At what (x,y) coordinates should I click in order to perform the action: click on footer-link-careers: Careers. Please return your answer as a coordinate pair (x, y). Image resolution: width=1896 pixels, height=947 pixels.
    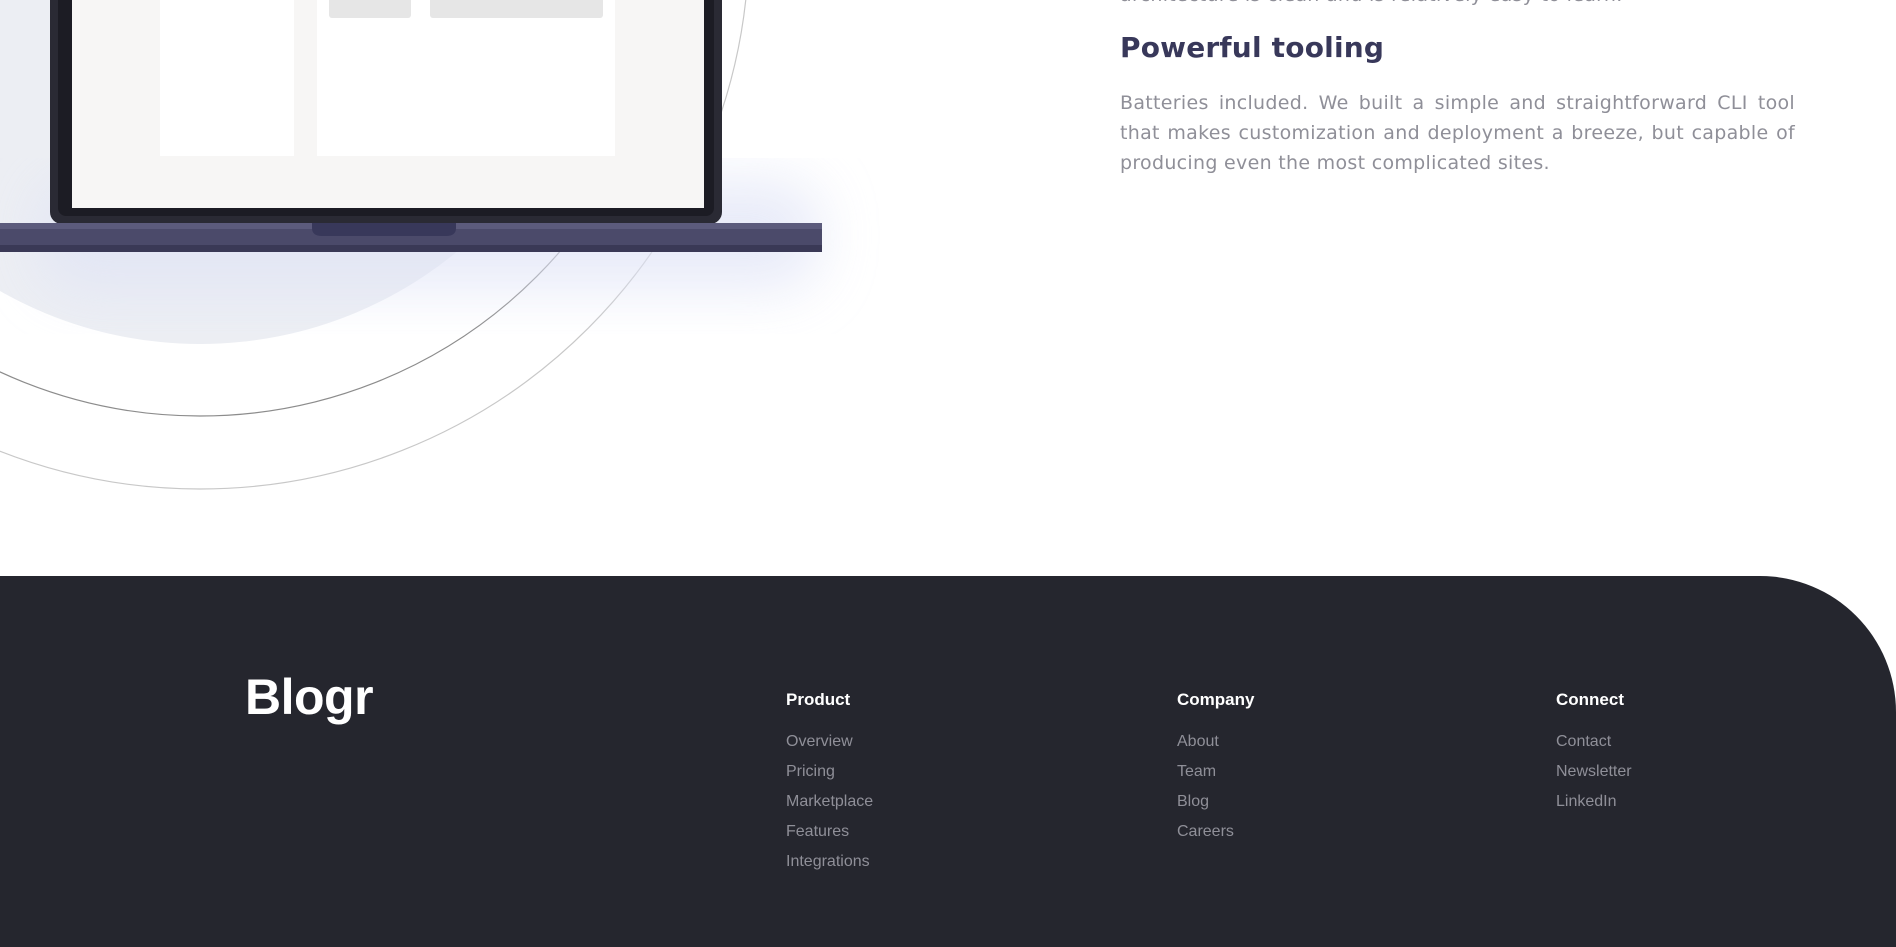
    Looking at the image, I should click on (1205, 831).